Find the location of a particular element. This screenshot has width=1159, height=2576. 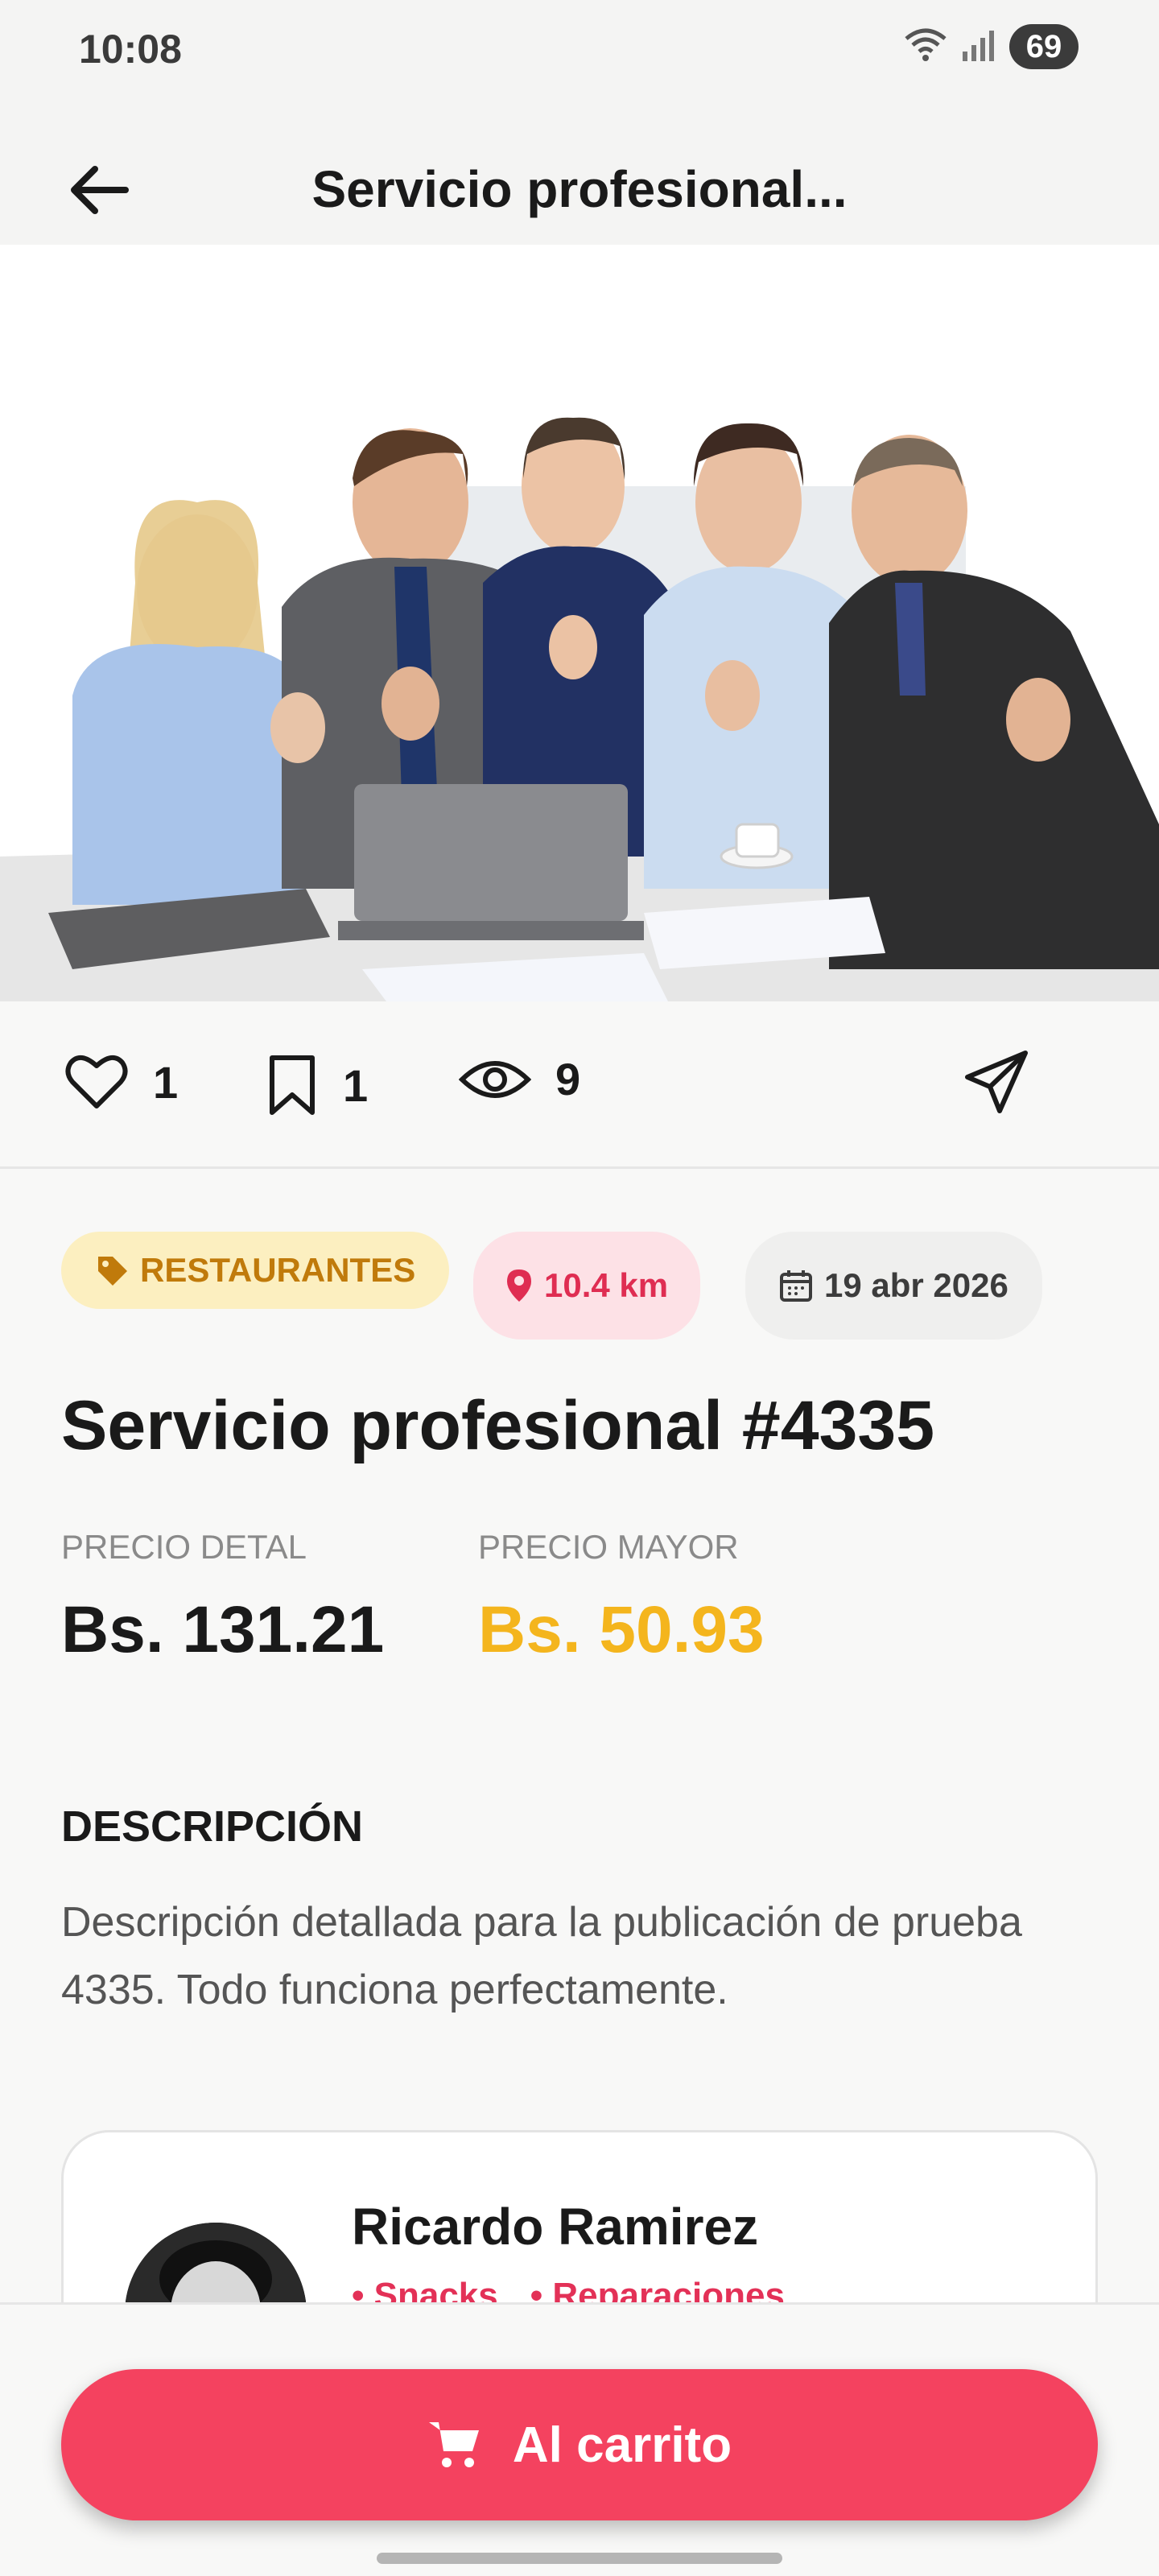

bottom-bar: Al carrito is located at coordinates (579, 2439).